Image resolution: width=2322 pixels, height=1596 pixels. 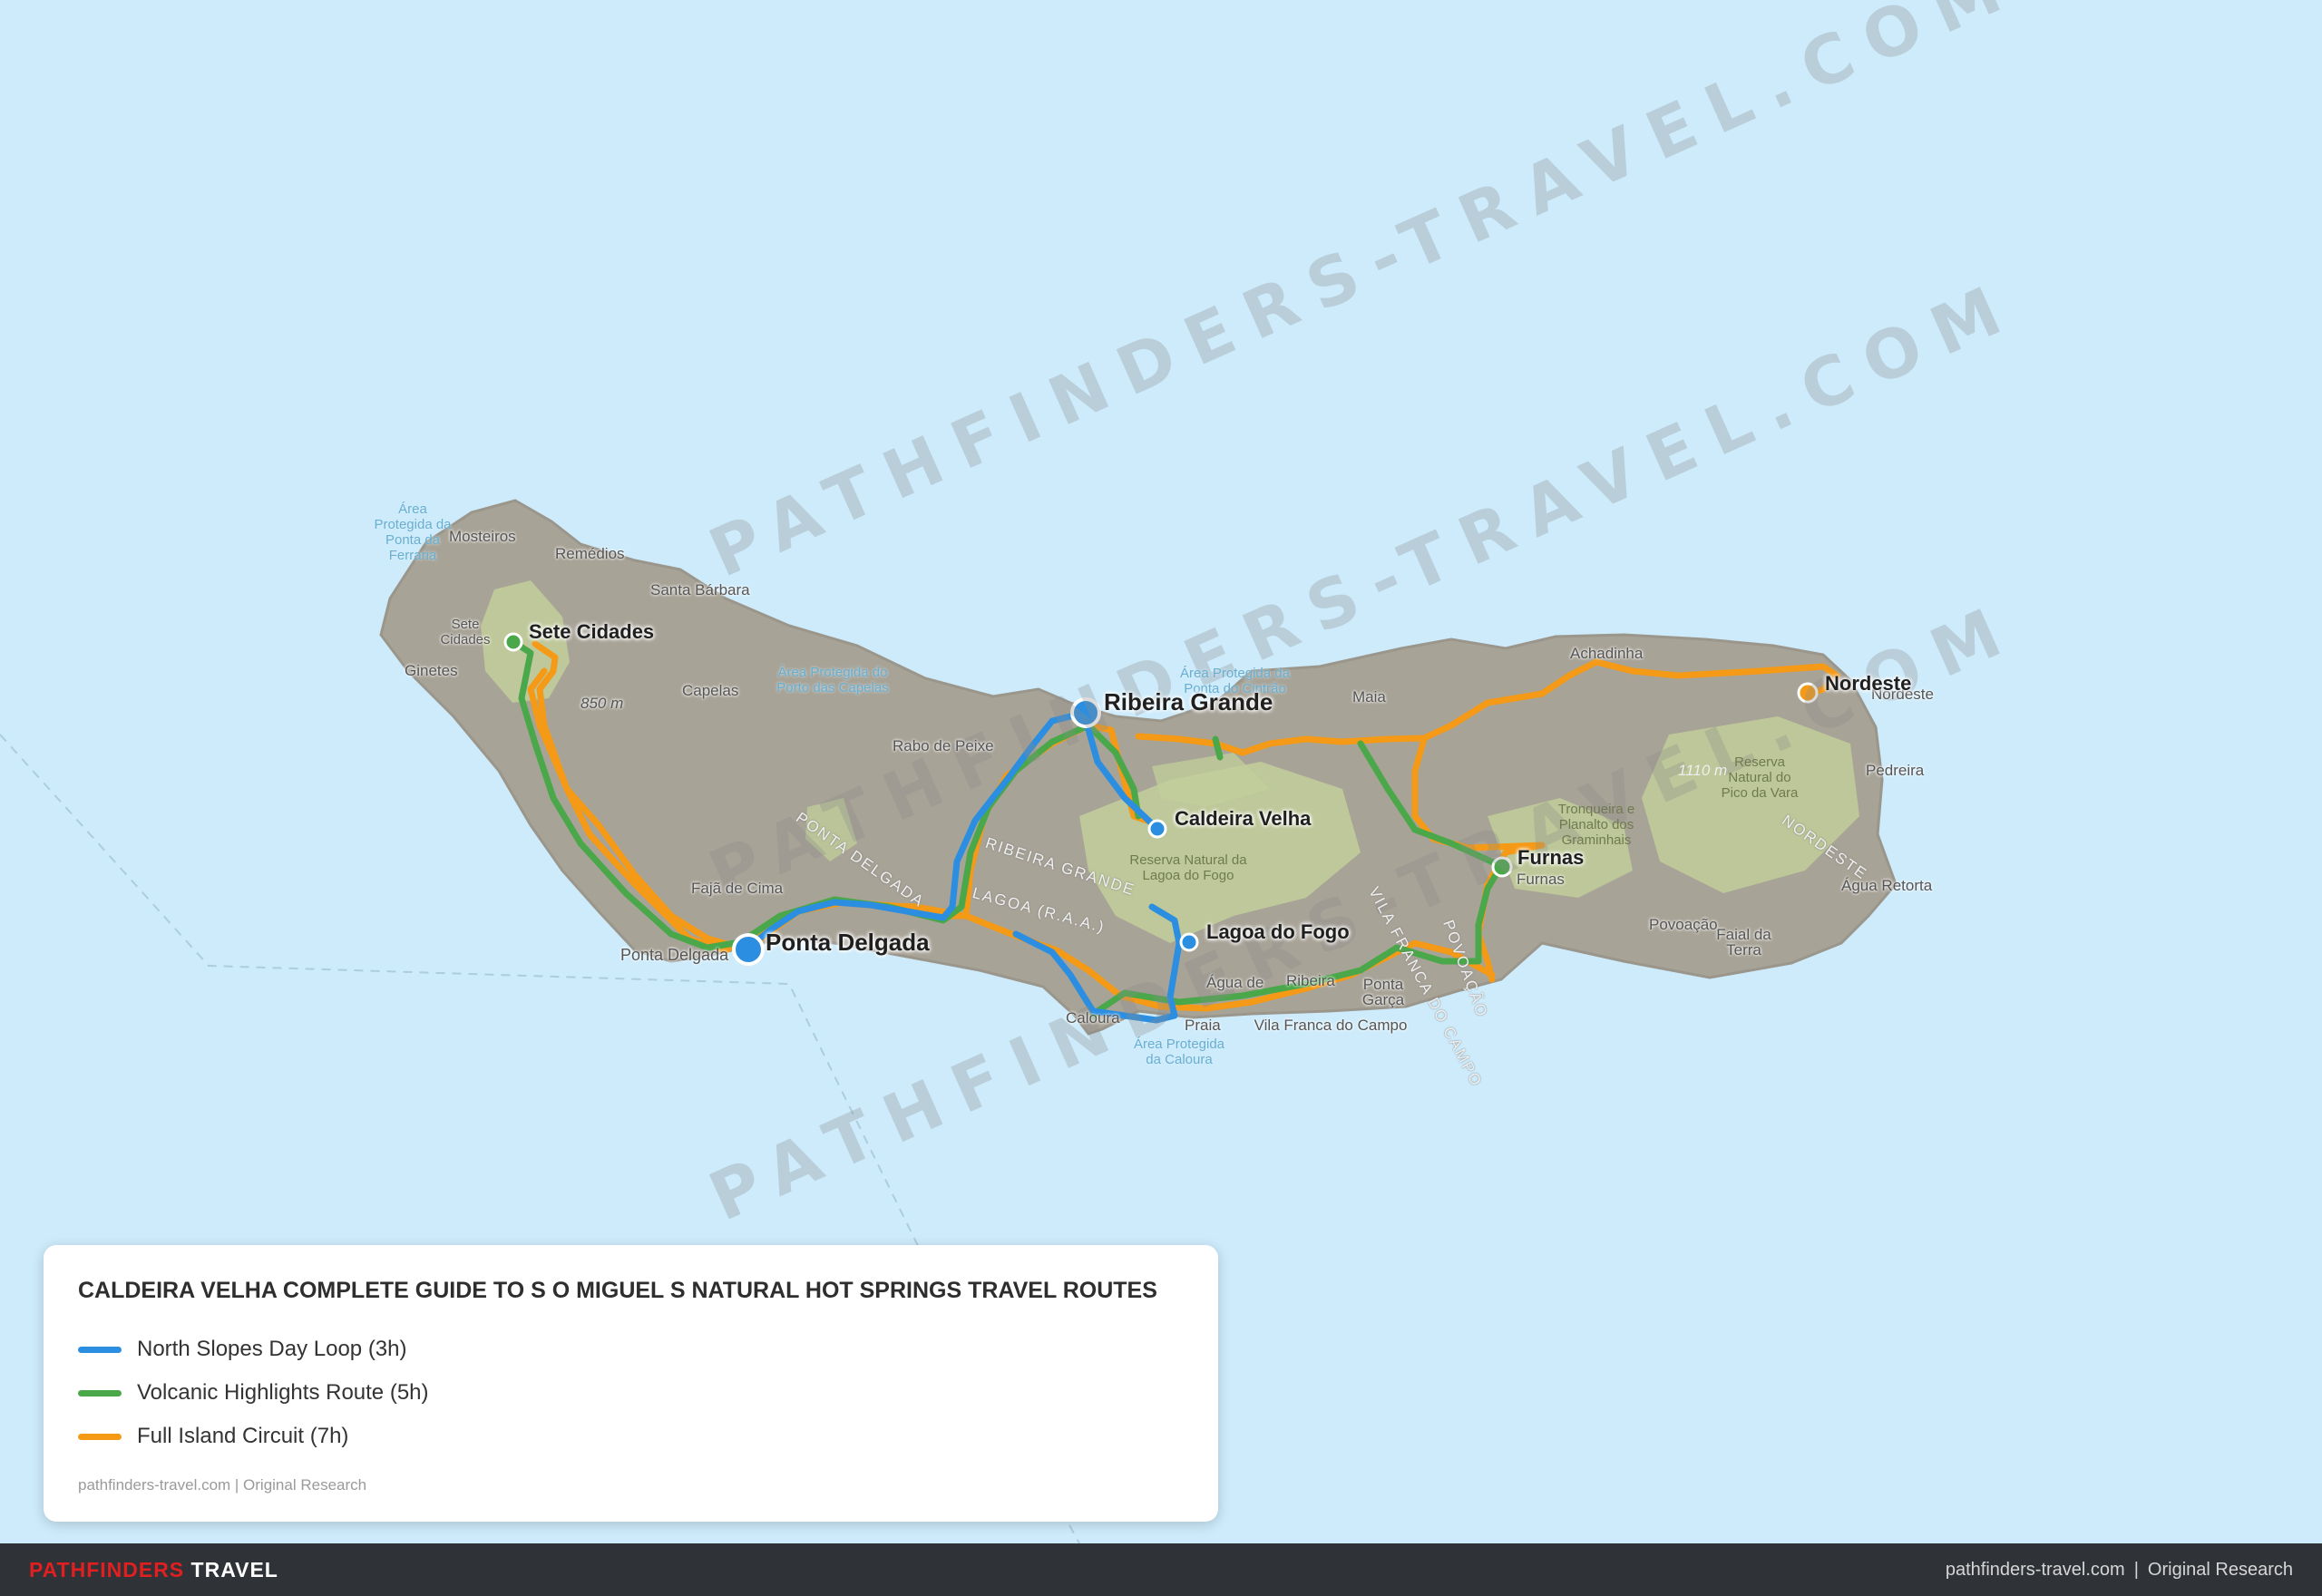 What do you see at coordinates (1703, 770) in the screenshot?
I see `elevation-1110: 1110 m` at bounding box center [1703, 770].